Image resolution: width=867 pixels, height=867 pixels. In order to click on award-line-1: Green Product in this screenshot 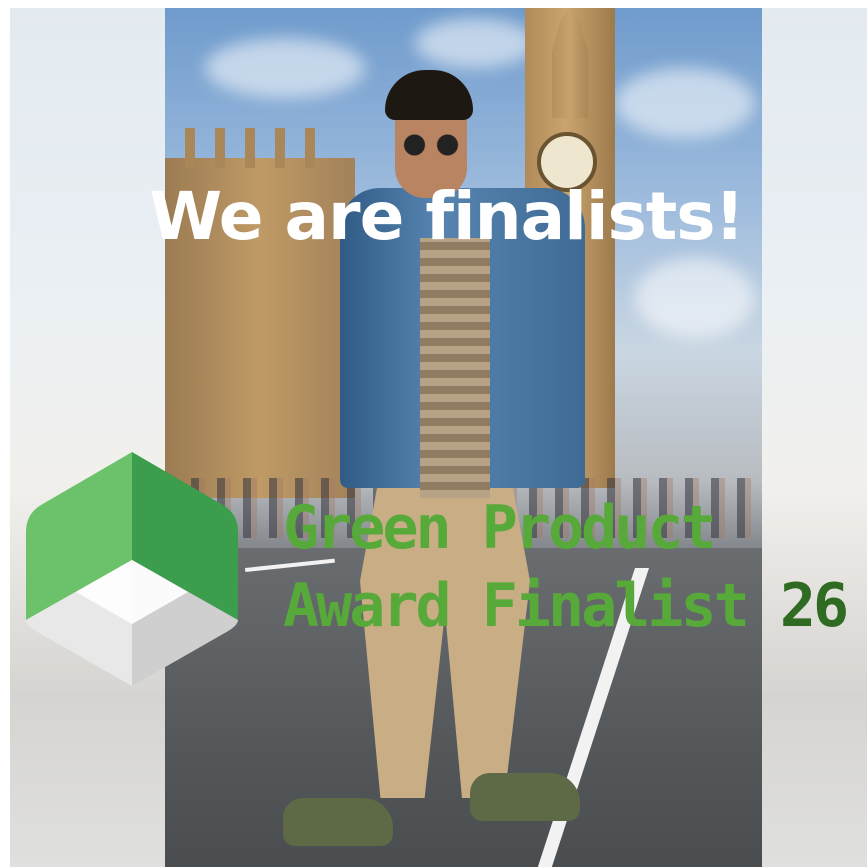, I will do `click(500, 528)`.